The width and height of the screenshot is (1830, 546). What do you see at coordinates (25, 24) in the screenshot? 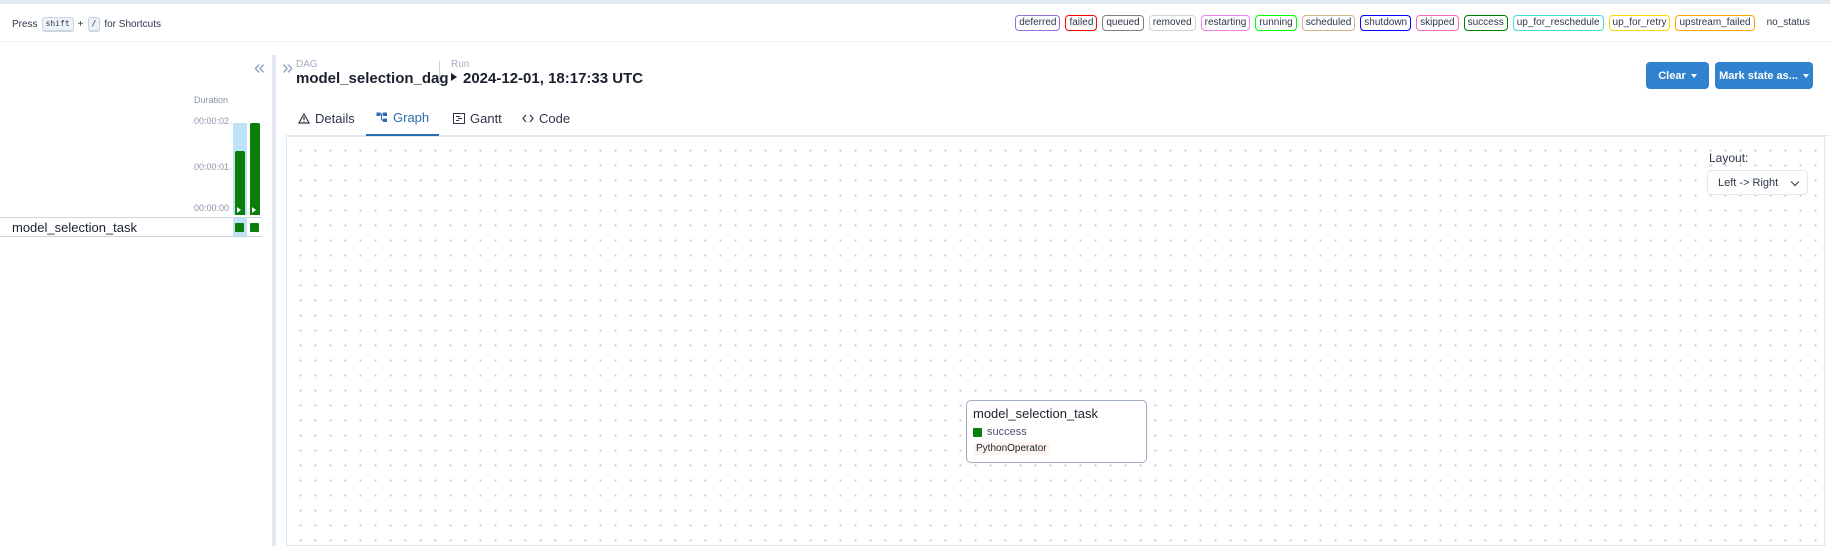
I see `shortcut-press-text: Press` at bounding box center [25, 24].